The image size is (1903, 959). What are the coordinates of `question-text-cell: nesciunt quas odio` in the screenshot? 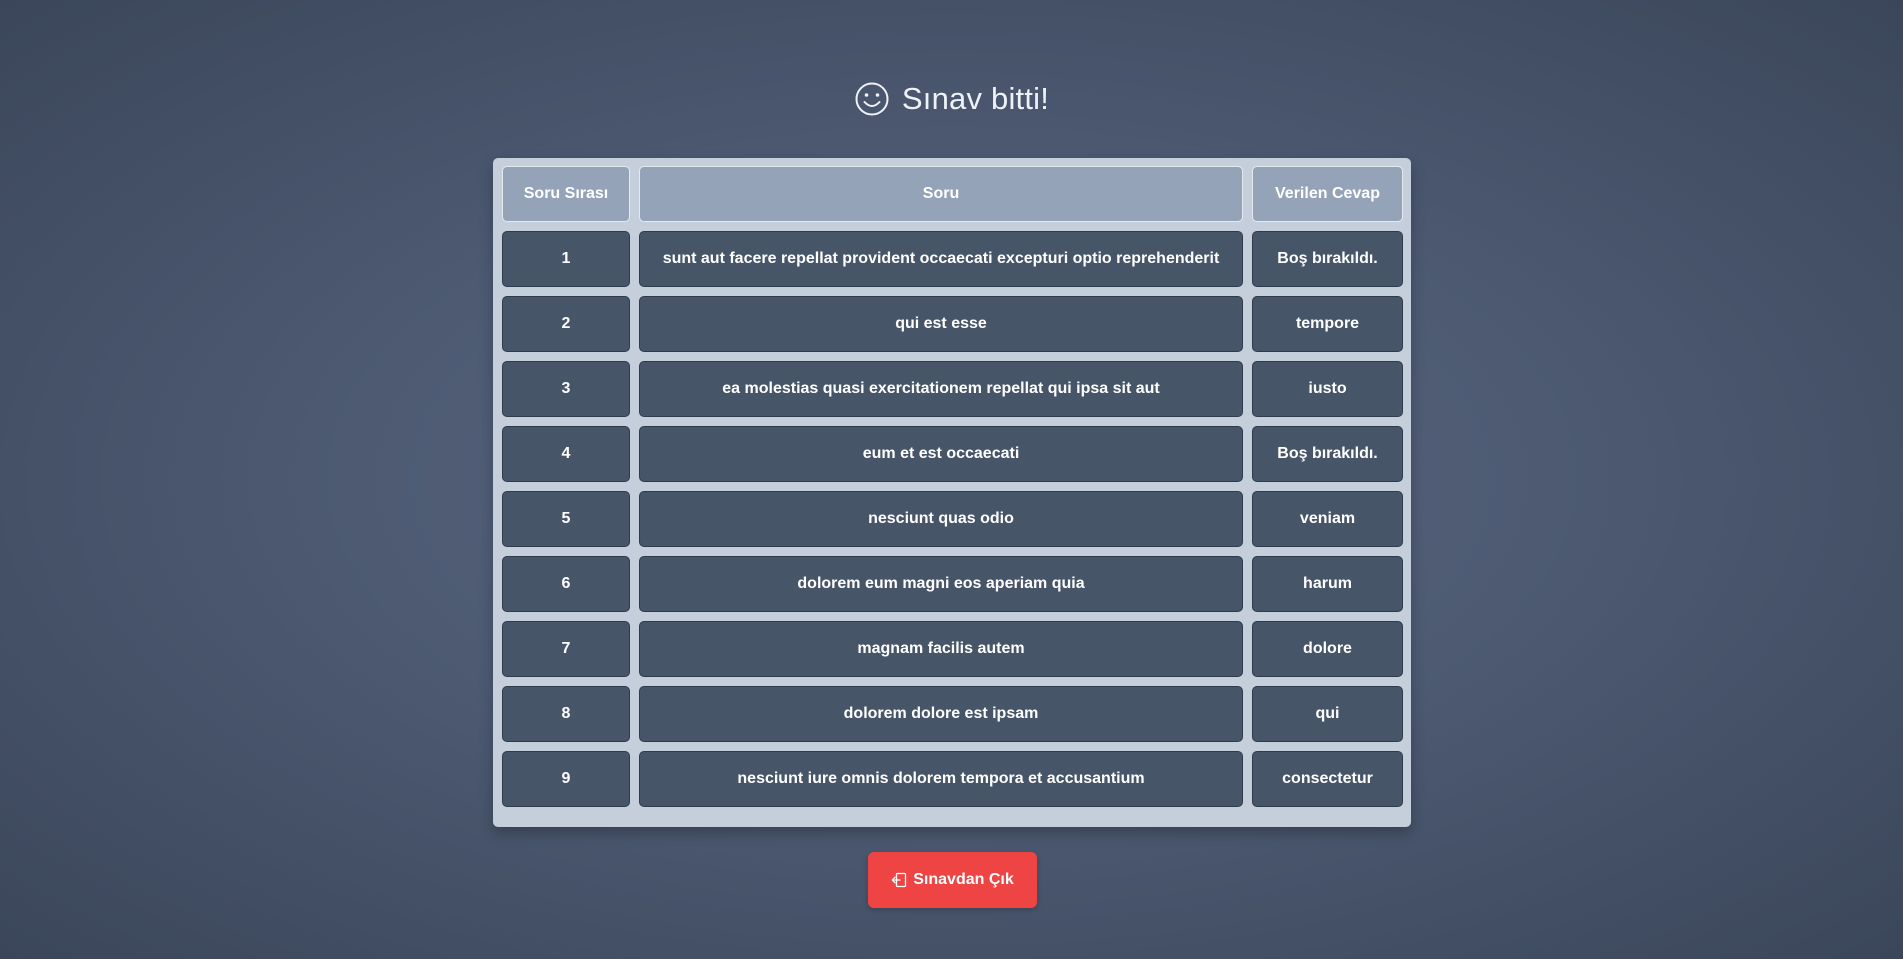 It's located at (941, 519).